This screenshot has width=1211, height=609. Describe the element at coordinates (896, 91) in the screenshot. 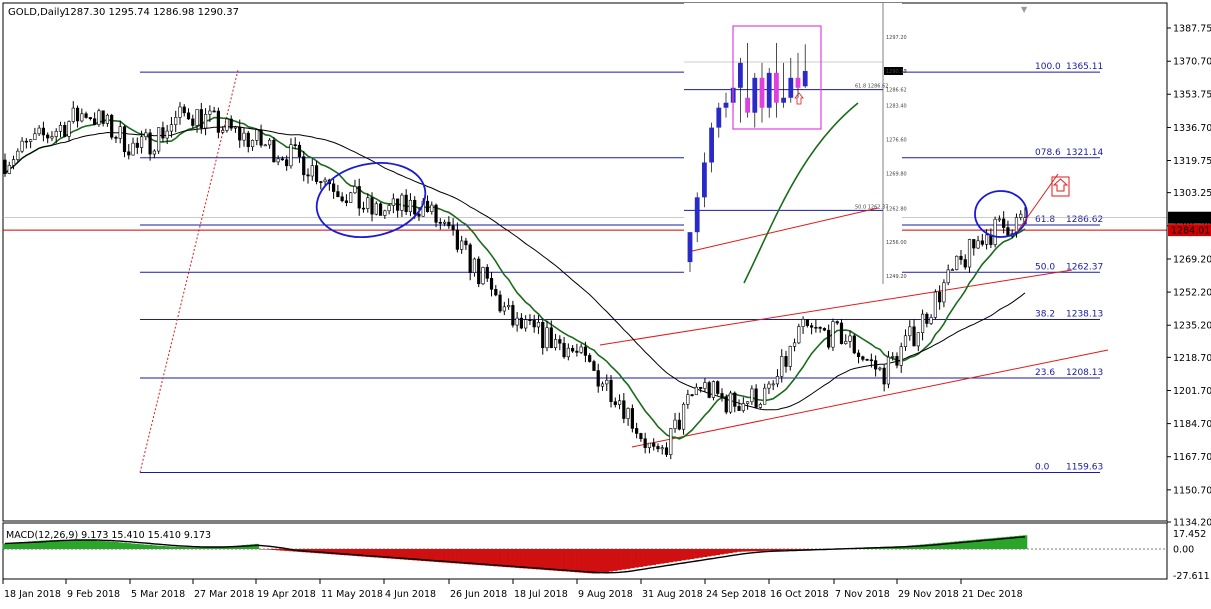

I see `inset-price-label: 1286.62` at that location.